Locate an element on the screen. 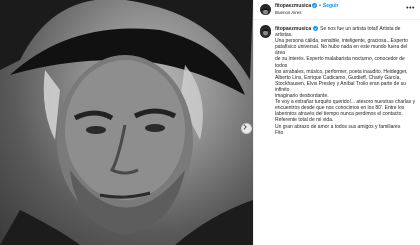 The height and width of the screenshot is (245, 420). follow-button: Seguir is located at coordinates (331, 6).